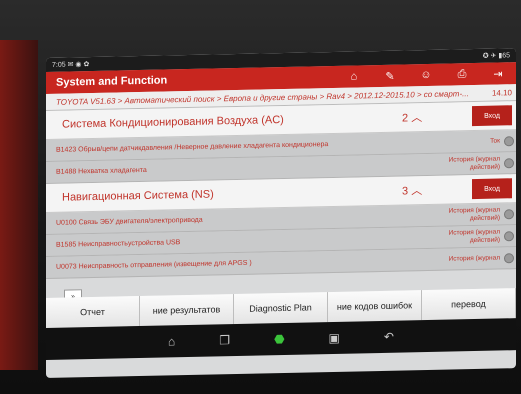 Image resolution: width=521 pixels, height=394 pixels. Describe the element at coordinates (495, 140) in the screenshot. I see `fault-status: Ток` at that location.